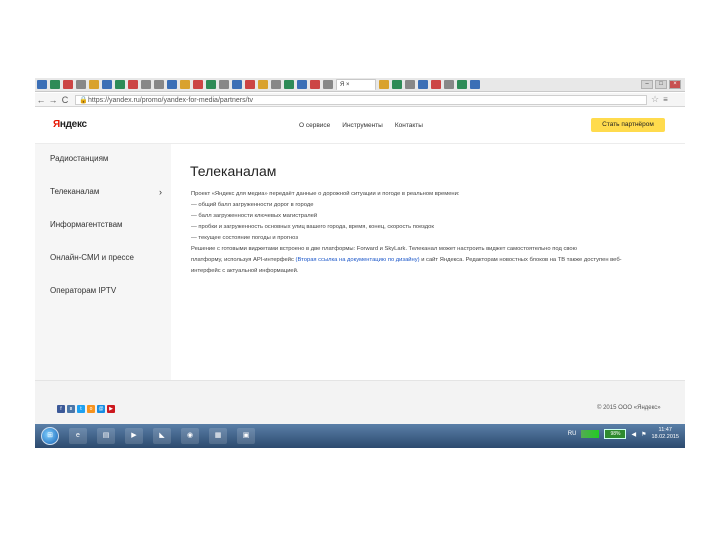 The width and height of the screenshot is (720, 540). I want to click on close-window-button: ×, so click(675, 84).